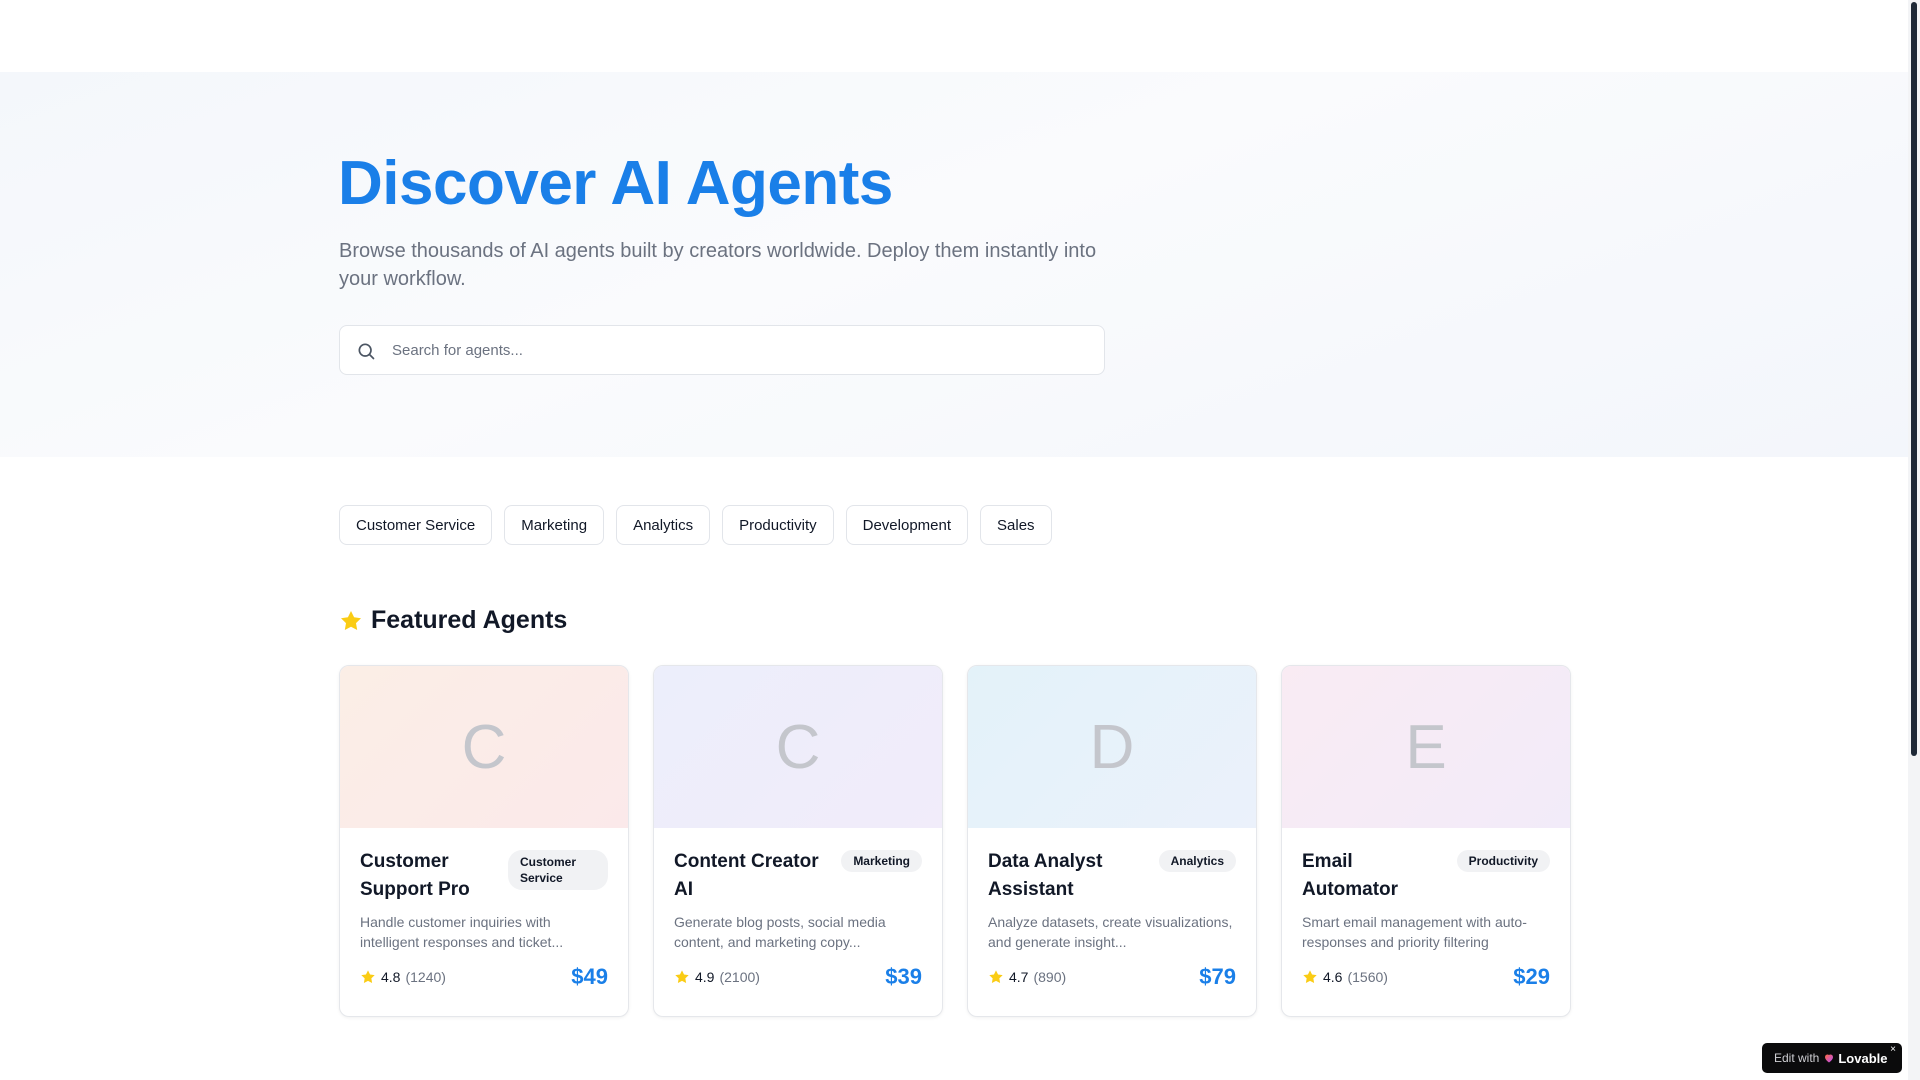 The width and height of the screenshot is (1920, 1080). I want to click on agent-thumbnail: E, so click(1426, 747).